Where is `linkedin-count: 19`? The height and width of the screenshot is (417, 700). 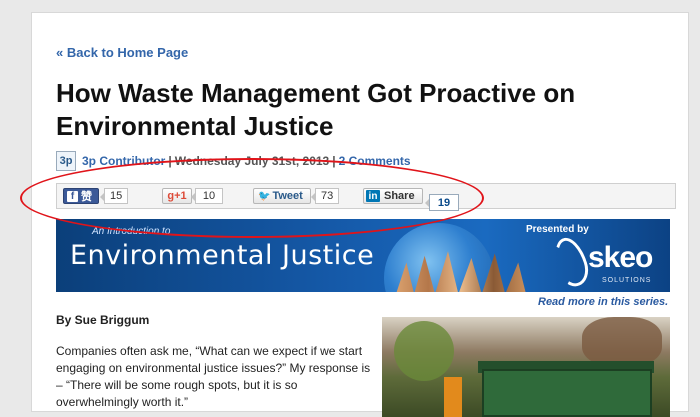 linkedin-count: 19 is located at coordinates (442, 202).